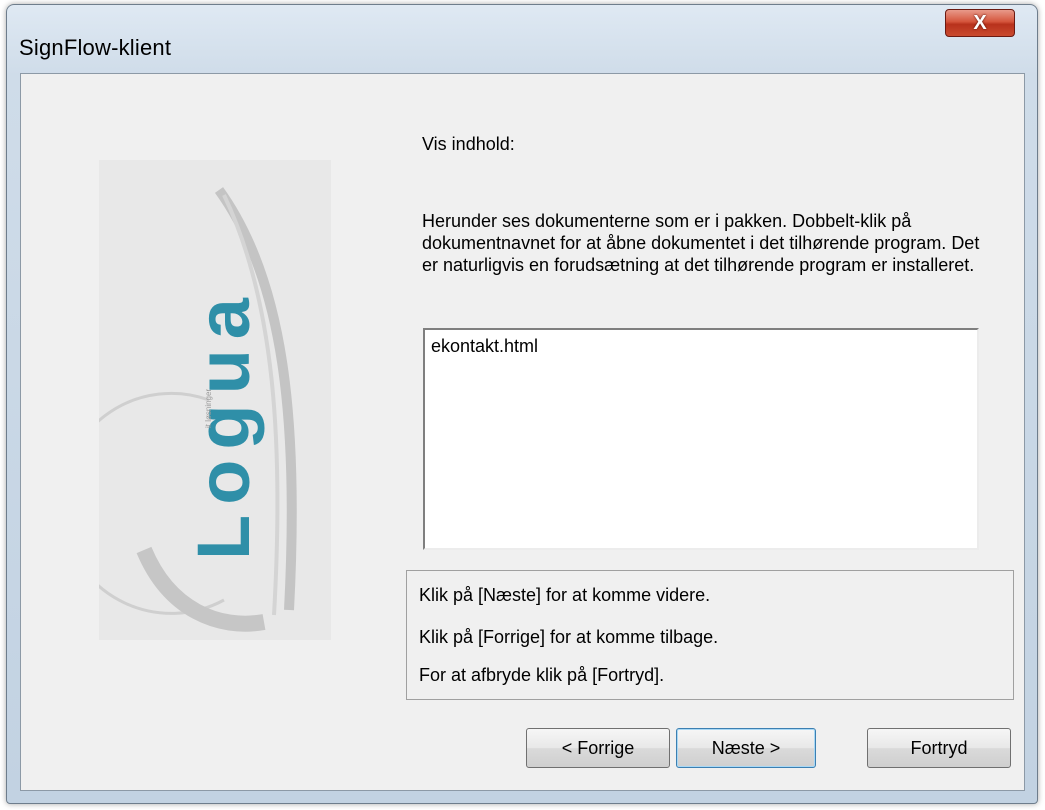 The image size is (1045, 810). What do you see at coordinates (522, 35) in the screenshot?
I see `title-bar: SignFlow-klient X` at bounding box center [522, 35].